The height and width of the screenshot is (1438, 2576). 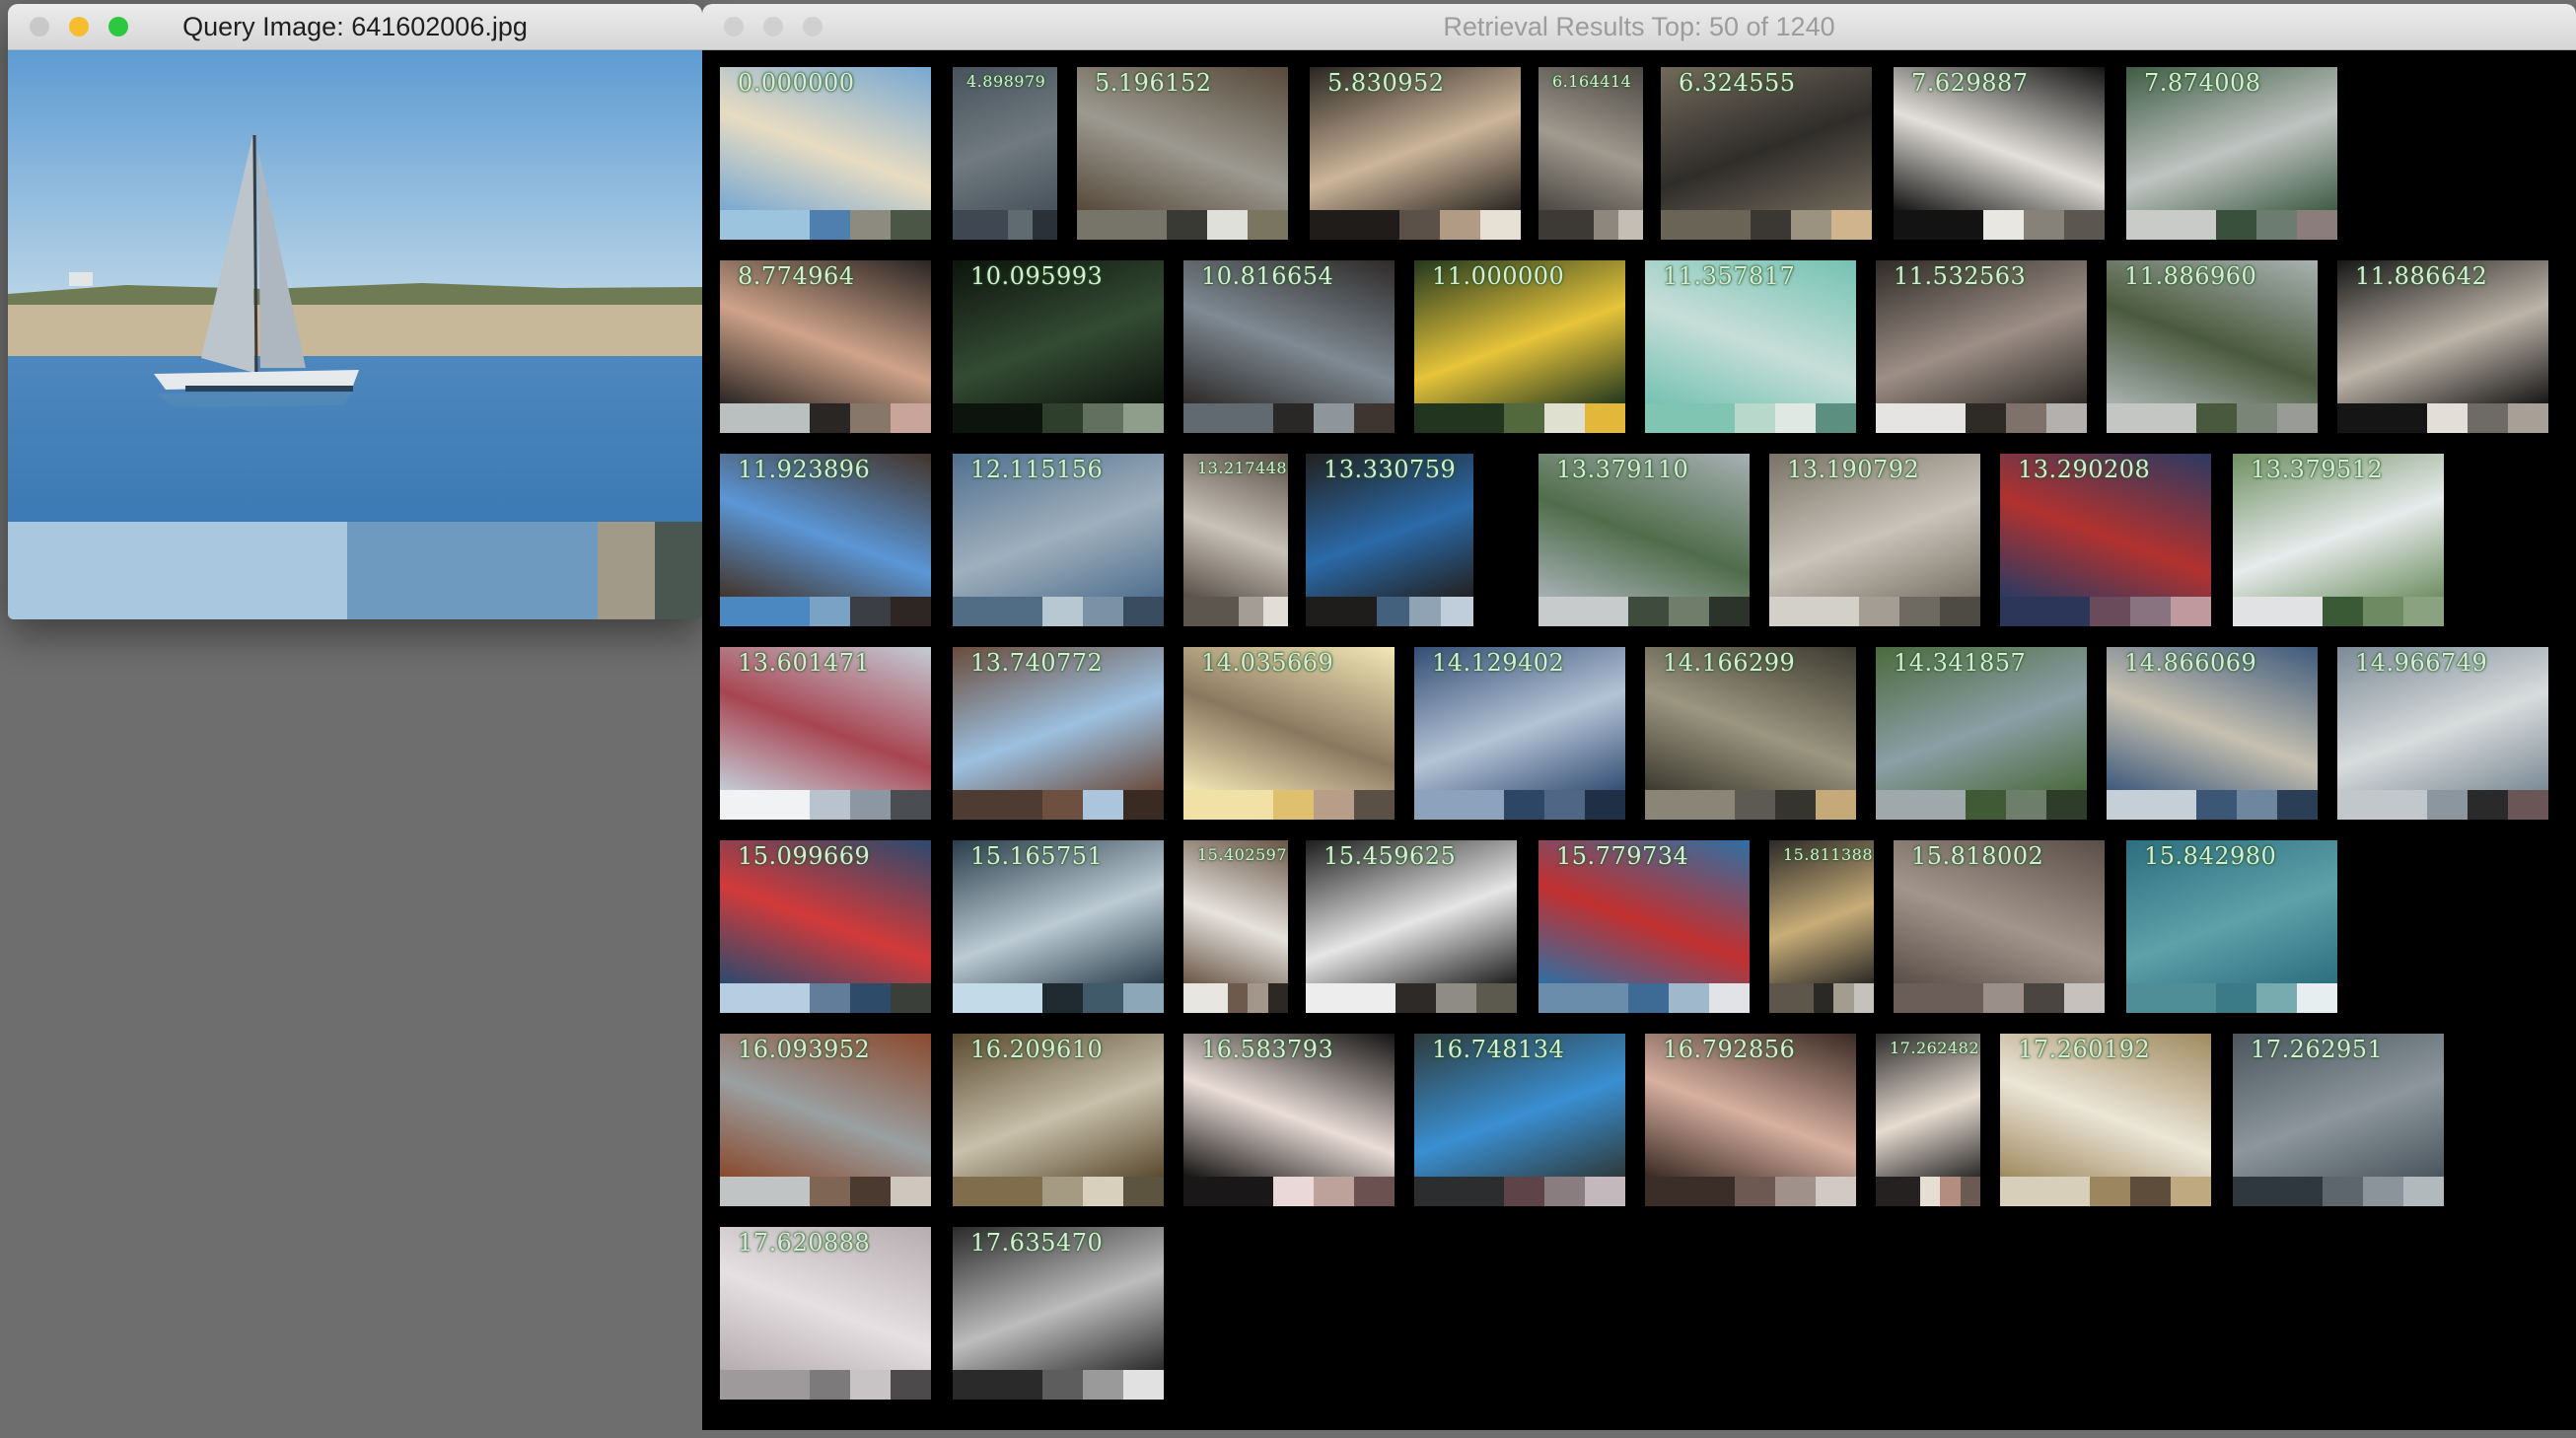 I want to click on result-thumbnail: 0.000000, so click(x=825, y=153).